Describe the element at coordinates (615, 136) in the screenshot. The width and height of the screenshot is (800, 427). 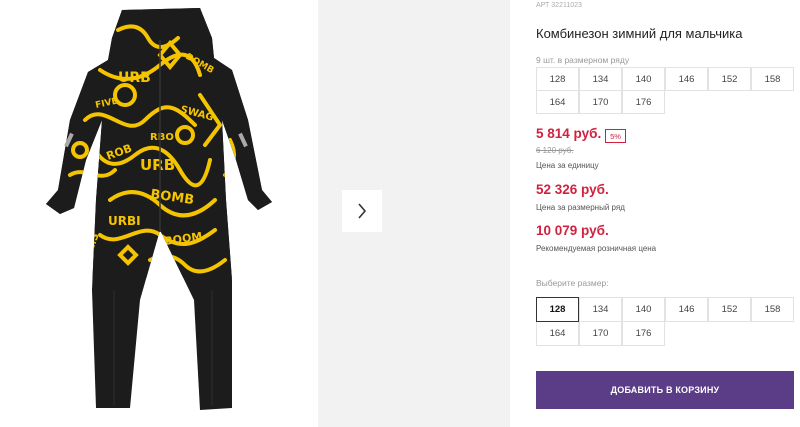
I see `discount-badge: 5%` at that location.